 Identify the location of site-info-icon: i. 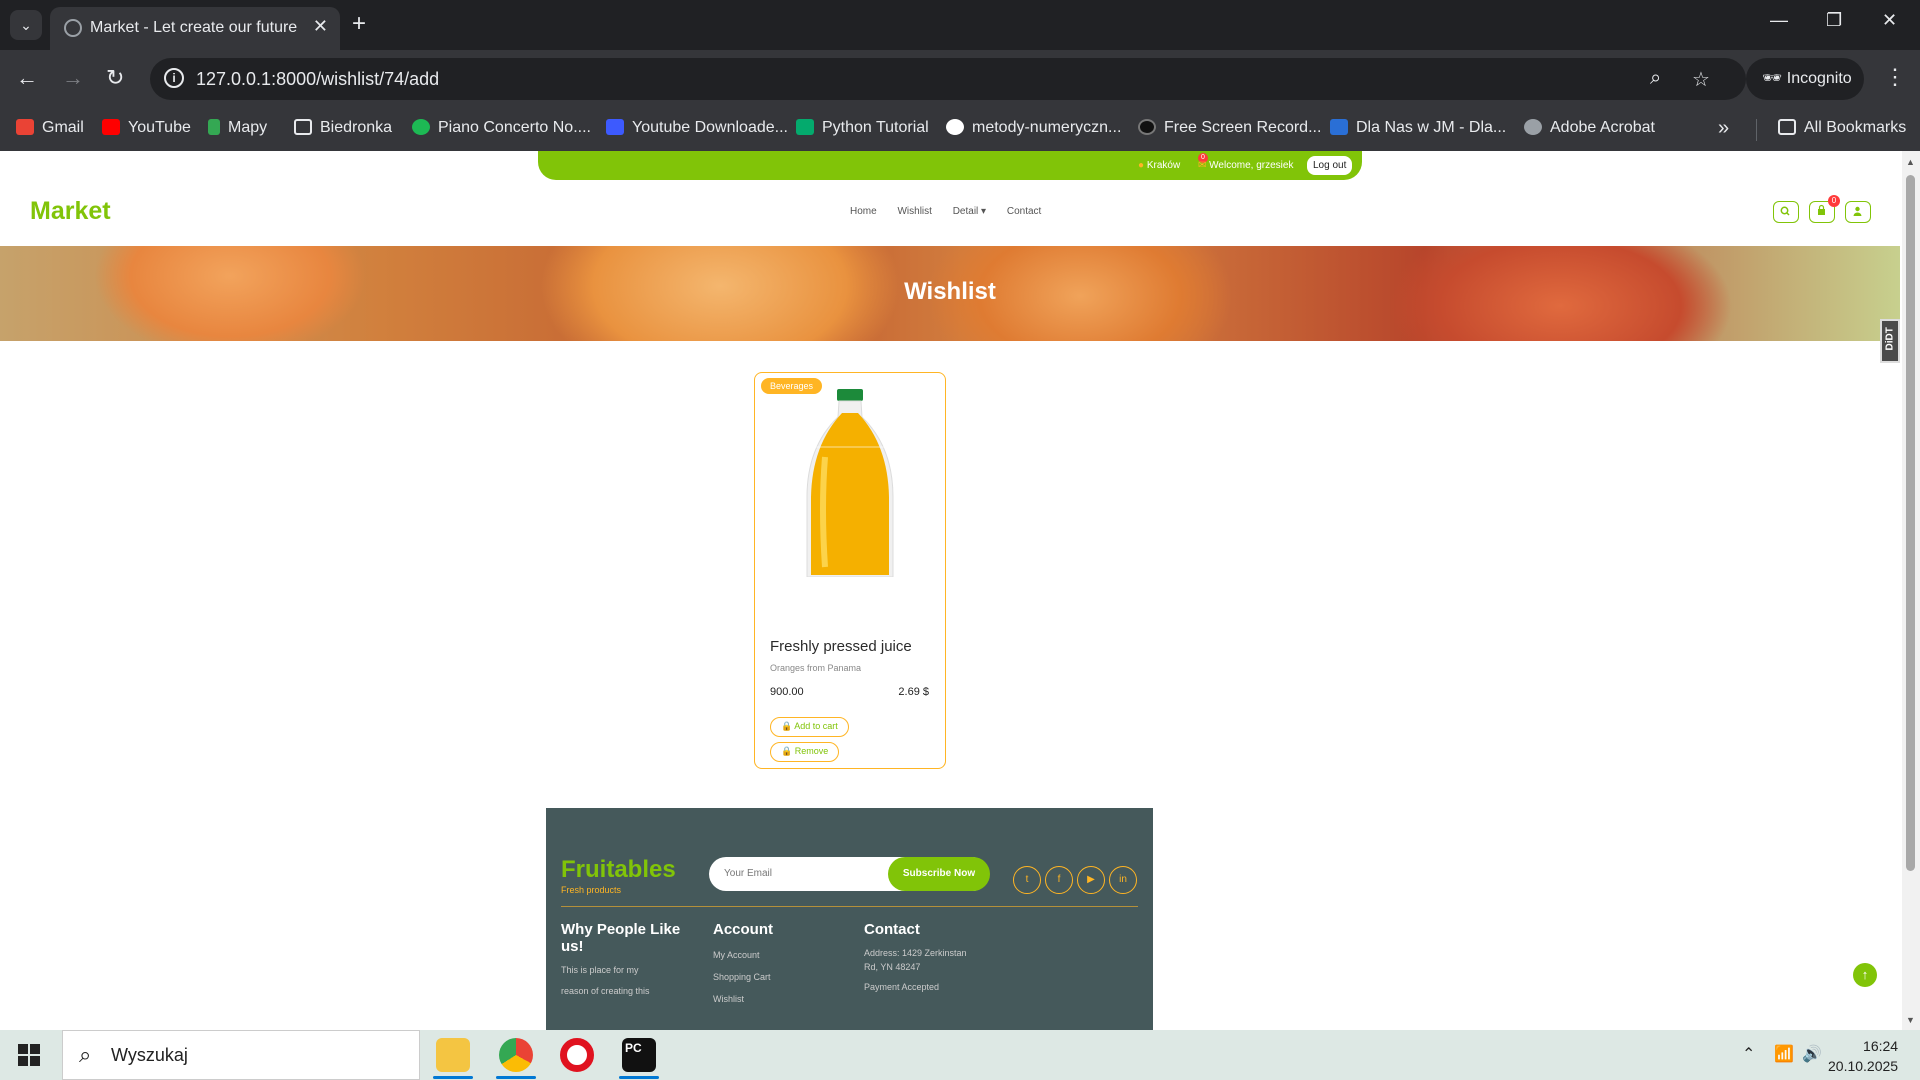
(174, 78).